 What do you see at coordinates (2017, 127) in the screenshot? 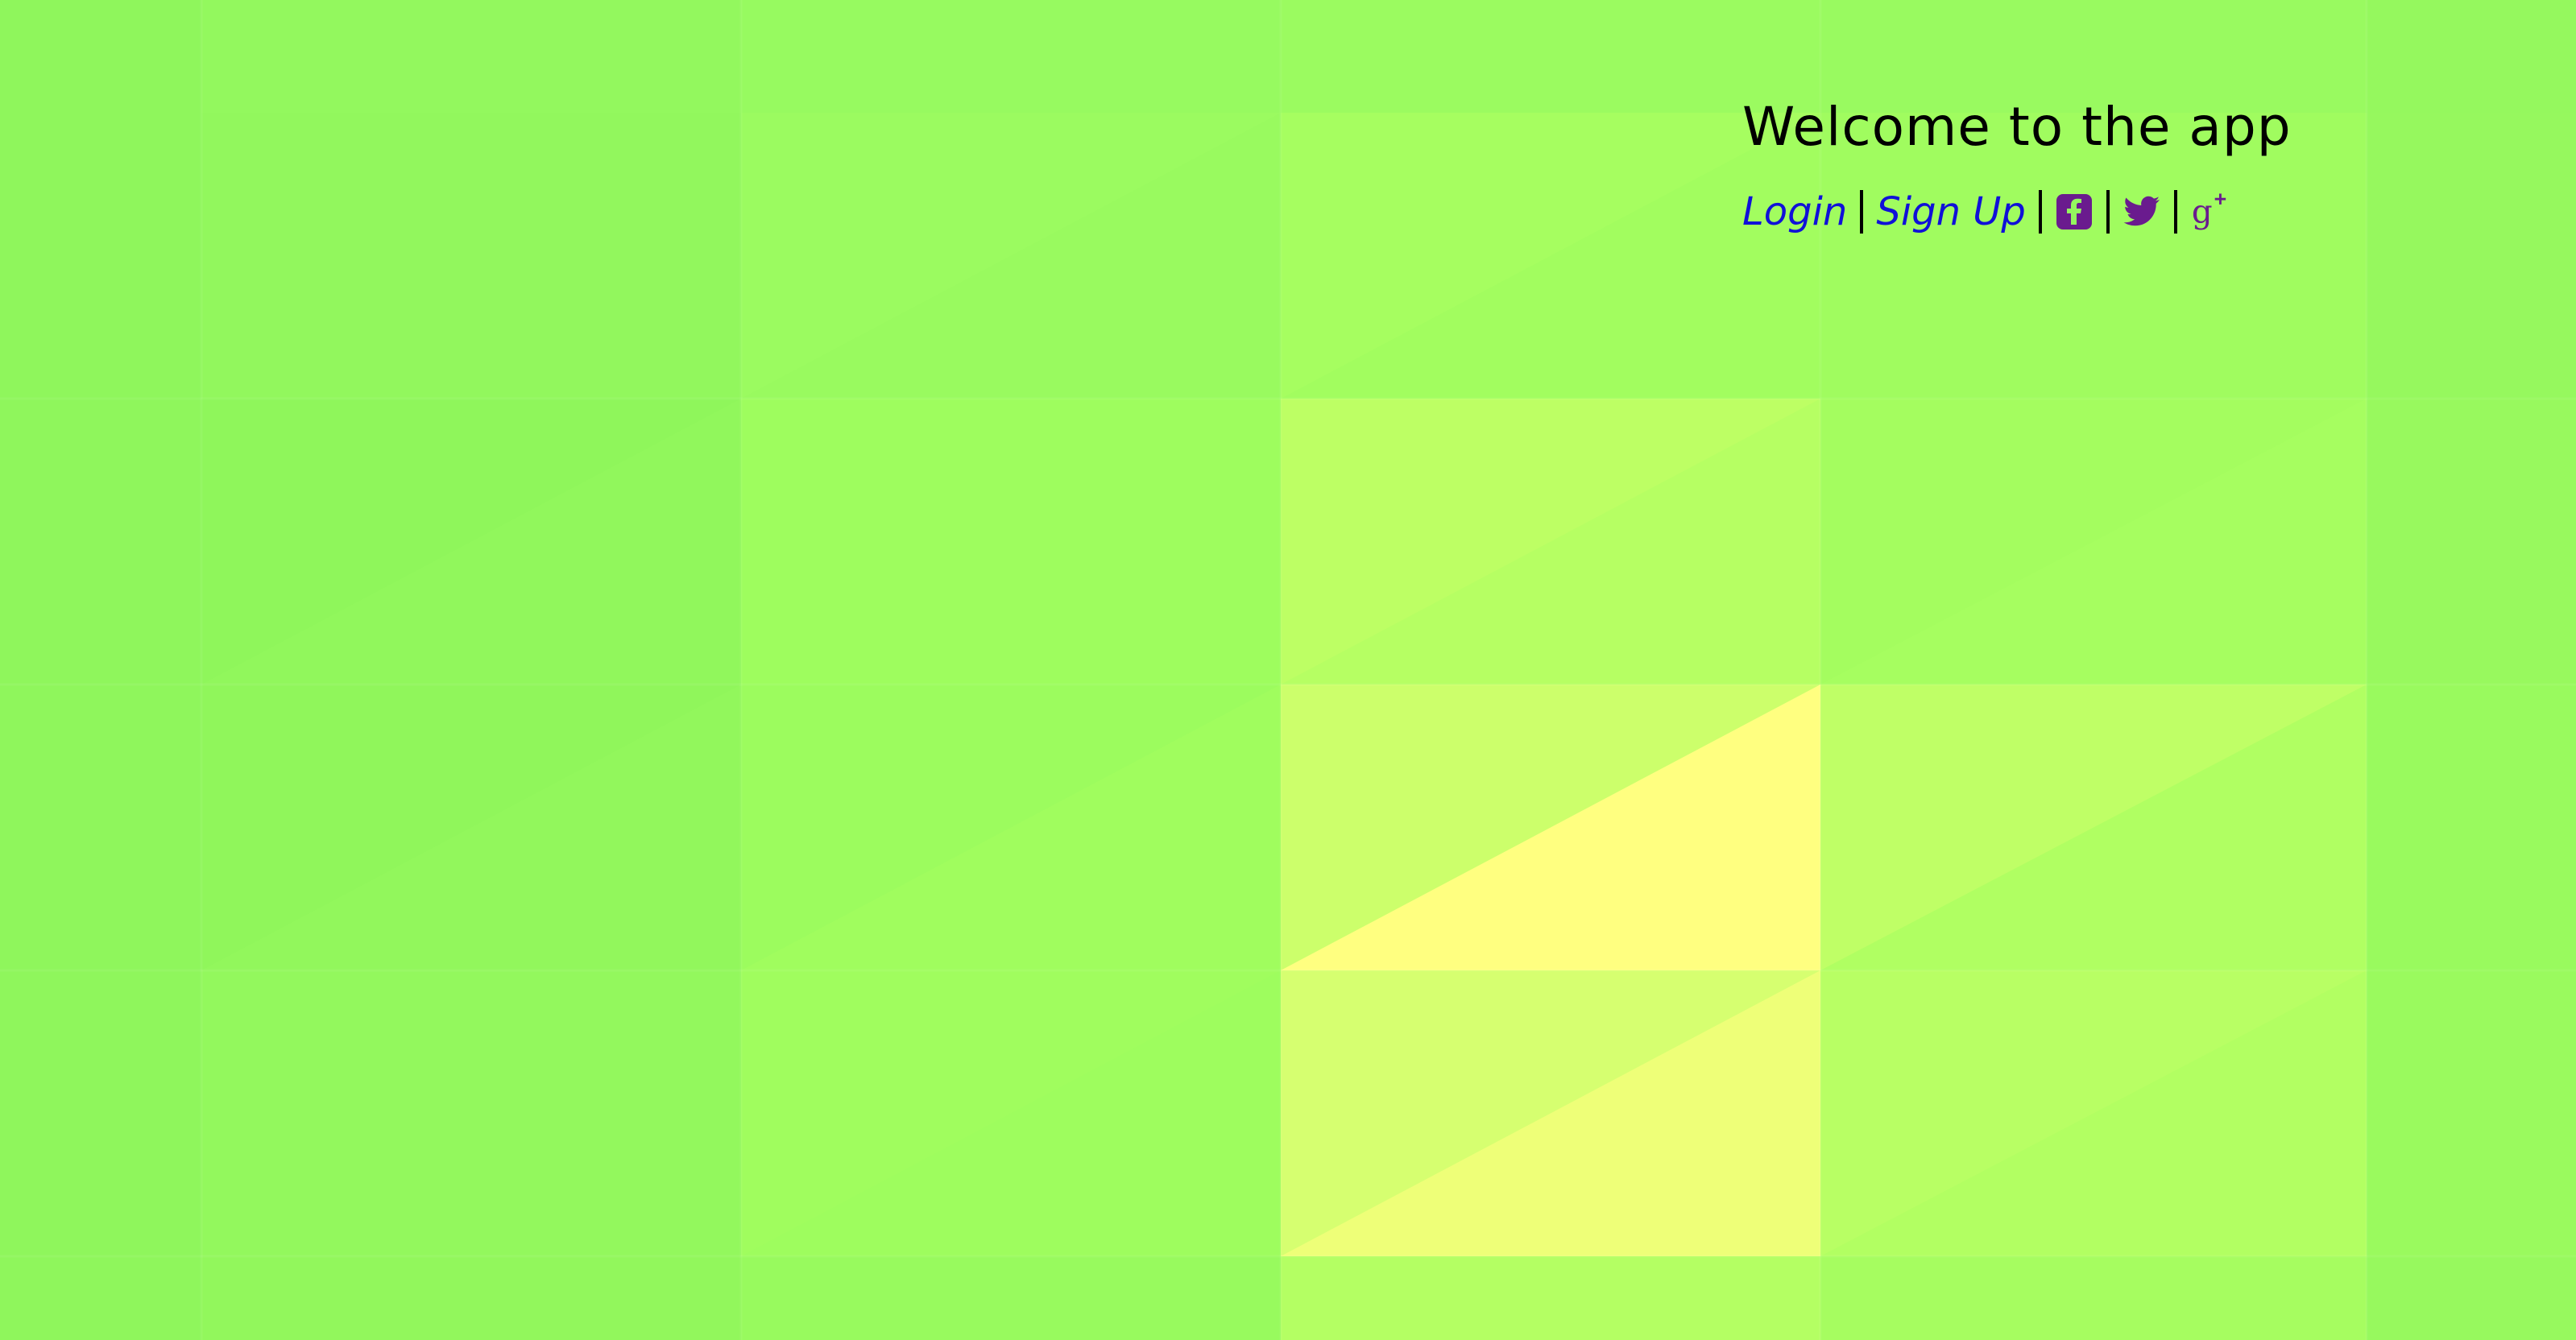
I see `page-title: Welcome to the app` at bounding box center [2017, 127].